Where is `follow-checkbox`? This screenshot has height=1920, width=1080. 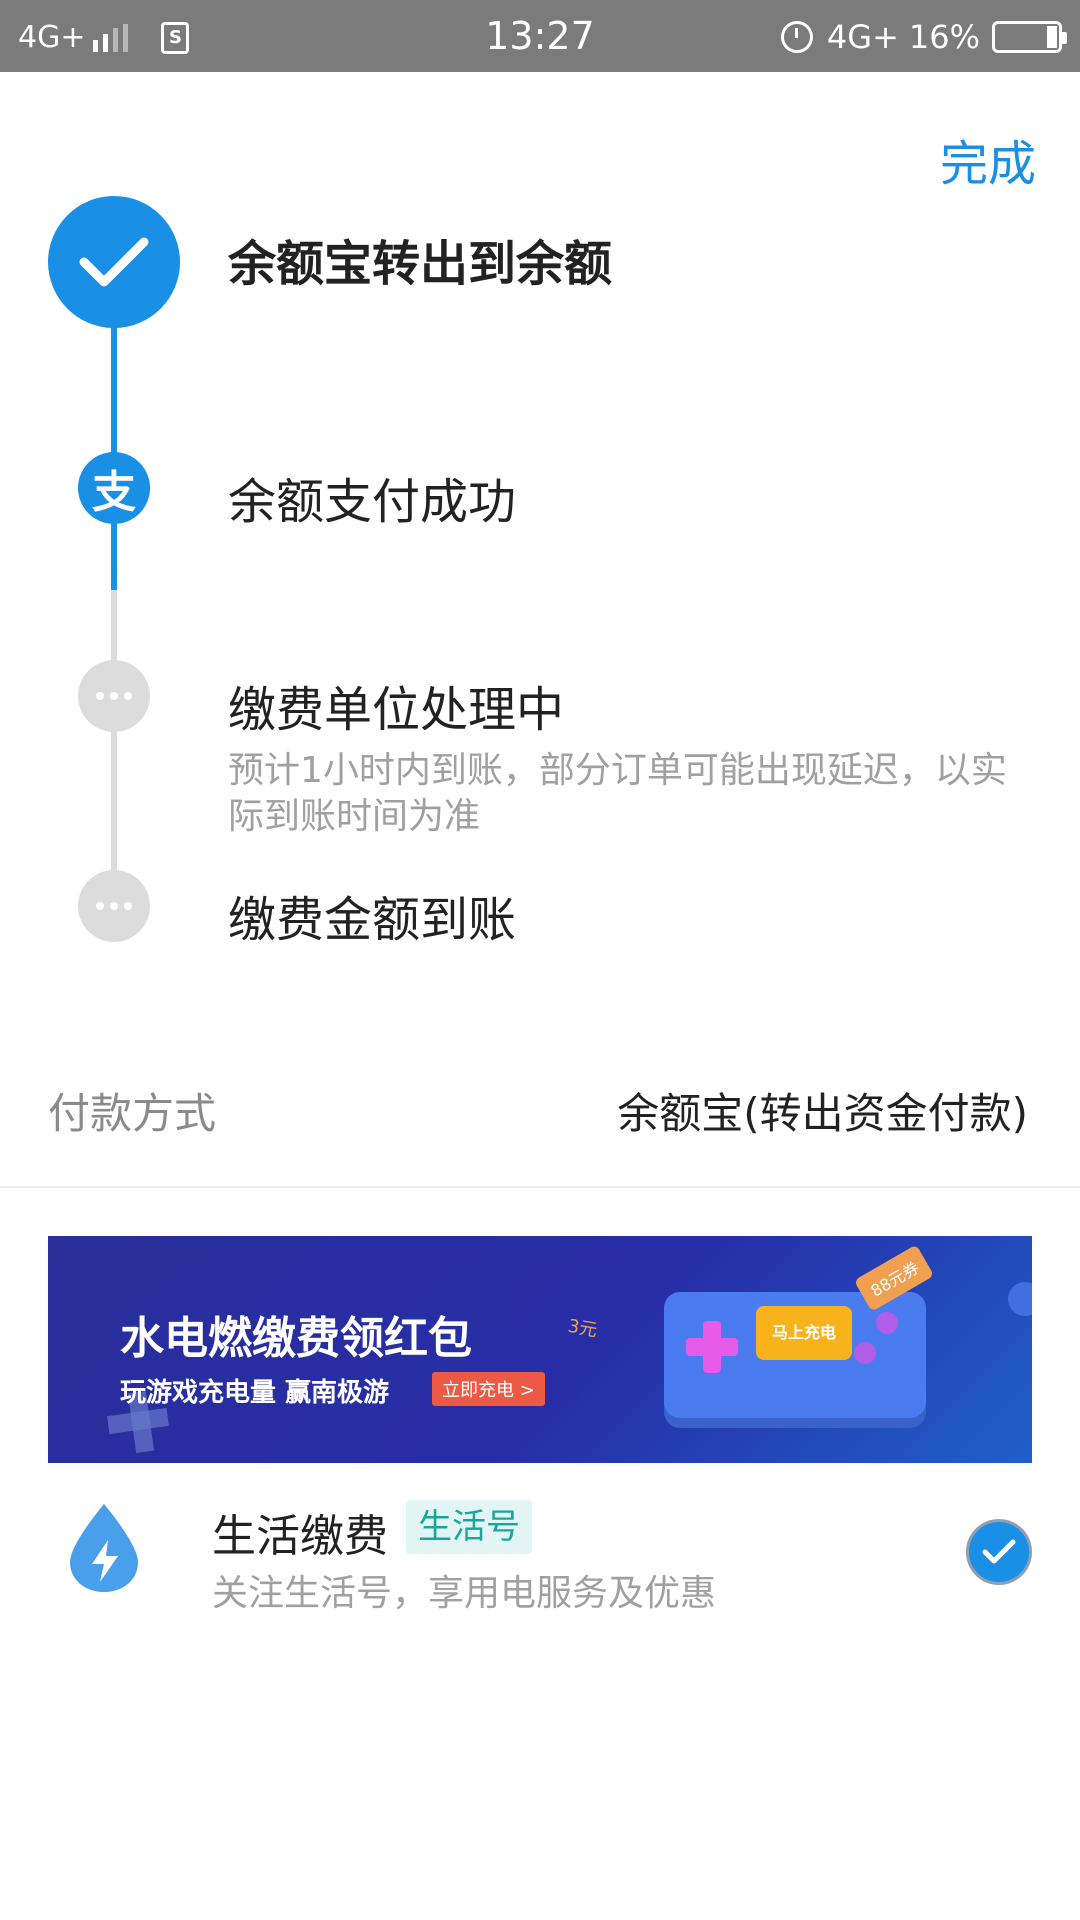 follow-checkbox is located at coordinates (999, 1552).